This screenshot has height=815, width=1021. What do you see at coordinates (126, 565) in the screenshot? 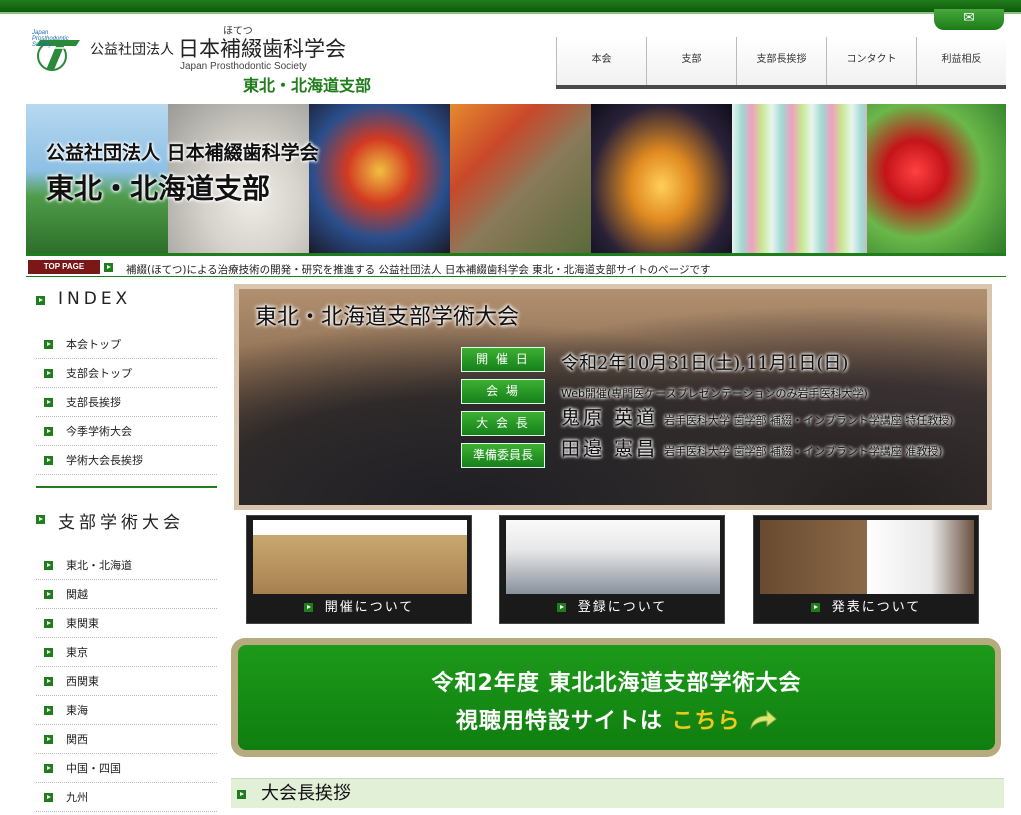
I see `sidebar-item-tohoku-hokkaido: 東北・北海道` at bounding box center [126, 565].